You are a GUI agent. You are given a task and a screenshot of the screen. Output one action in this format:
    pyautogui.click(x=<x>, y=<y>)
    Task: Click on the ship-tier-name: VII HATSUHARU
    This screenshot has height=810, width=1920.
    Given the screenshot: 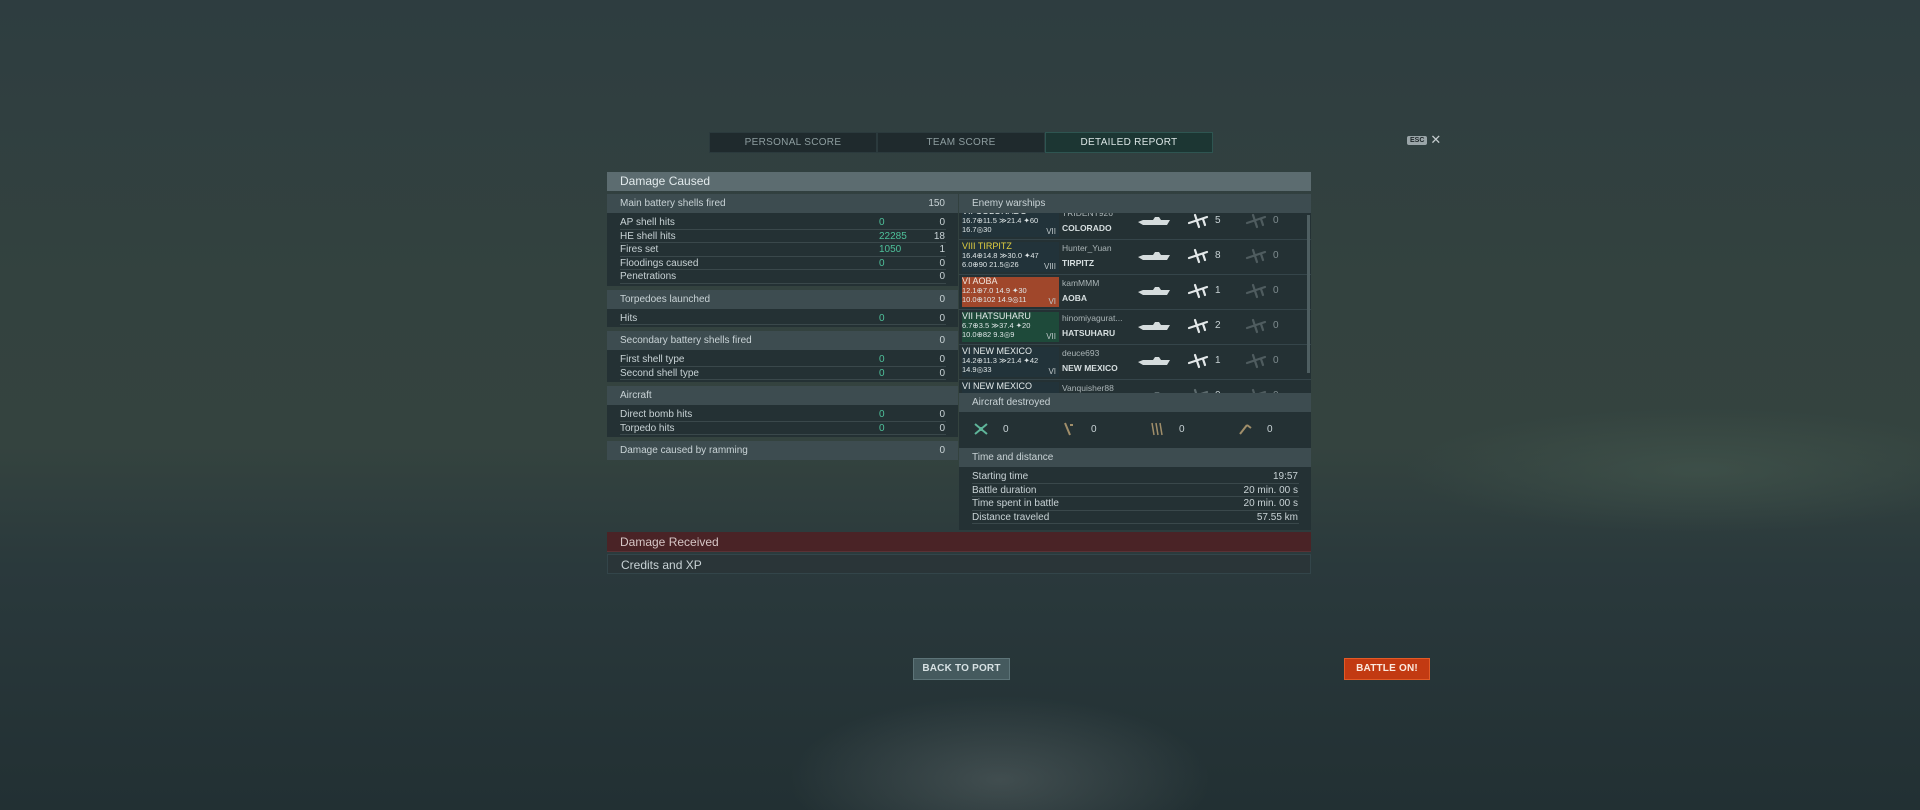 What is the action you would take?
    pyautogui.click(x=996, y=316)
    